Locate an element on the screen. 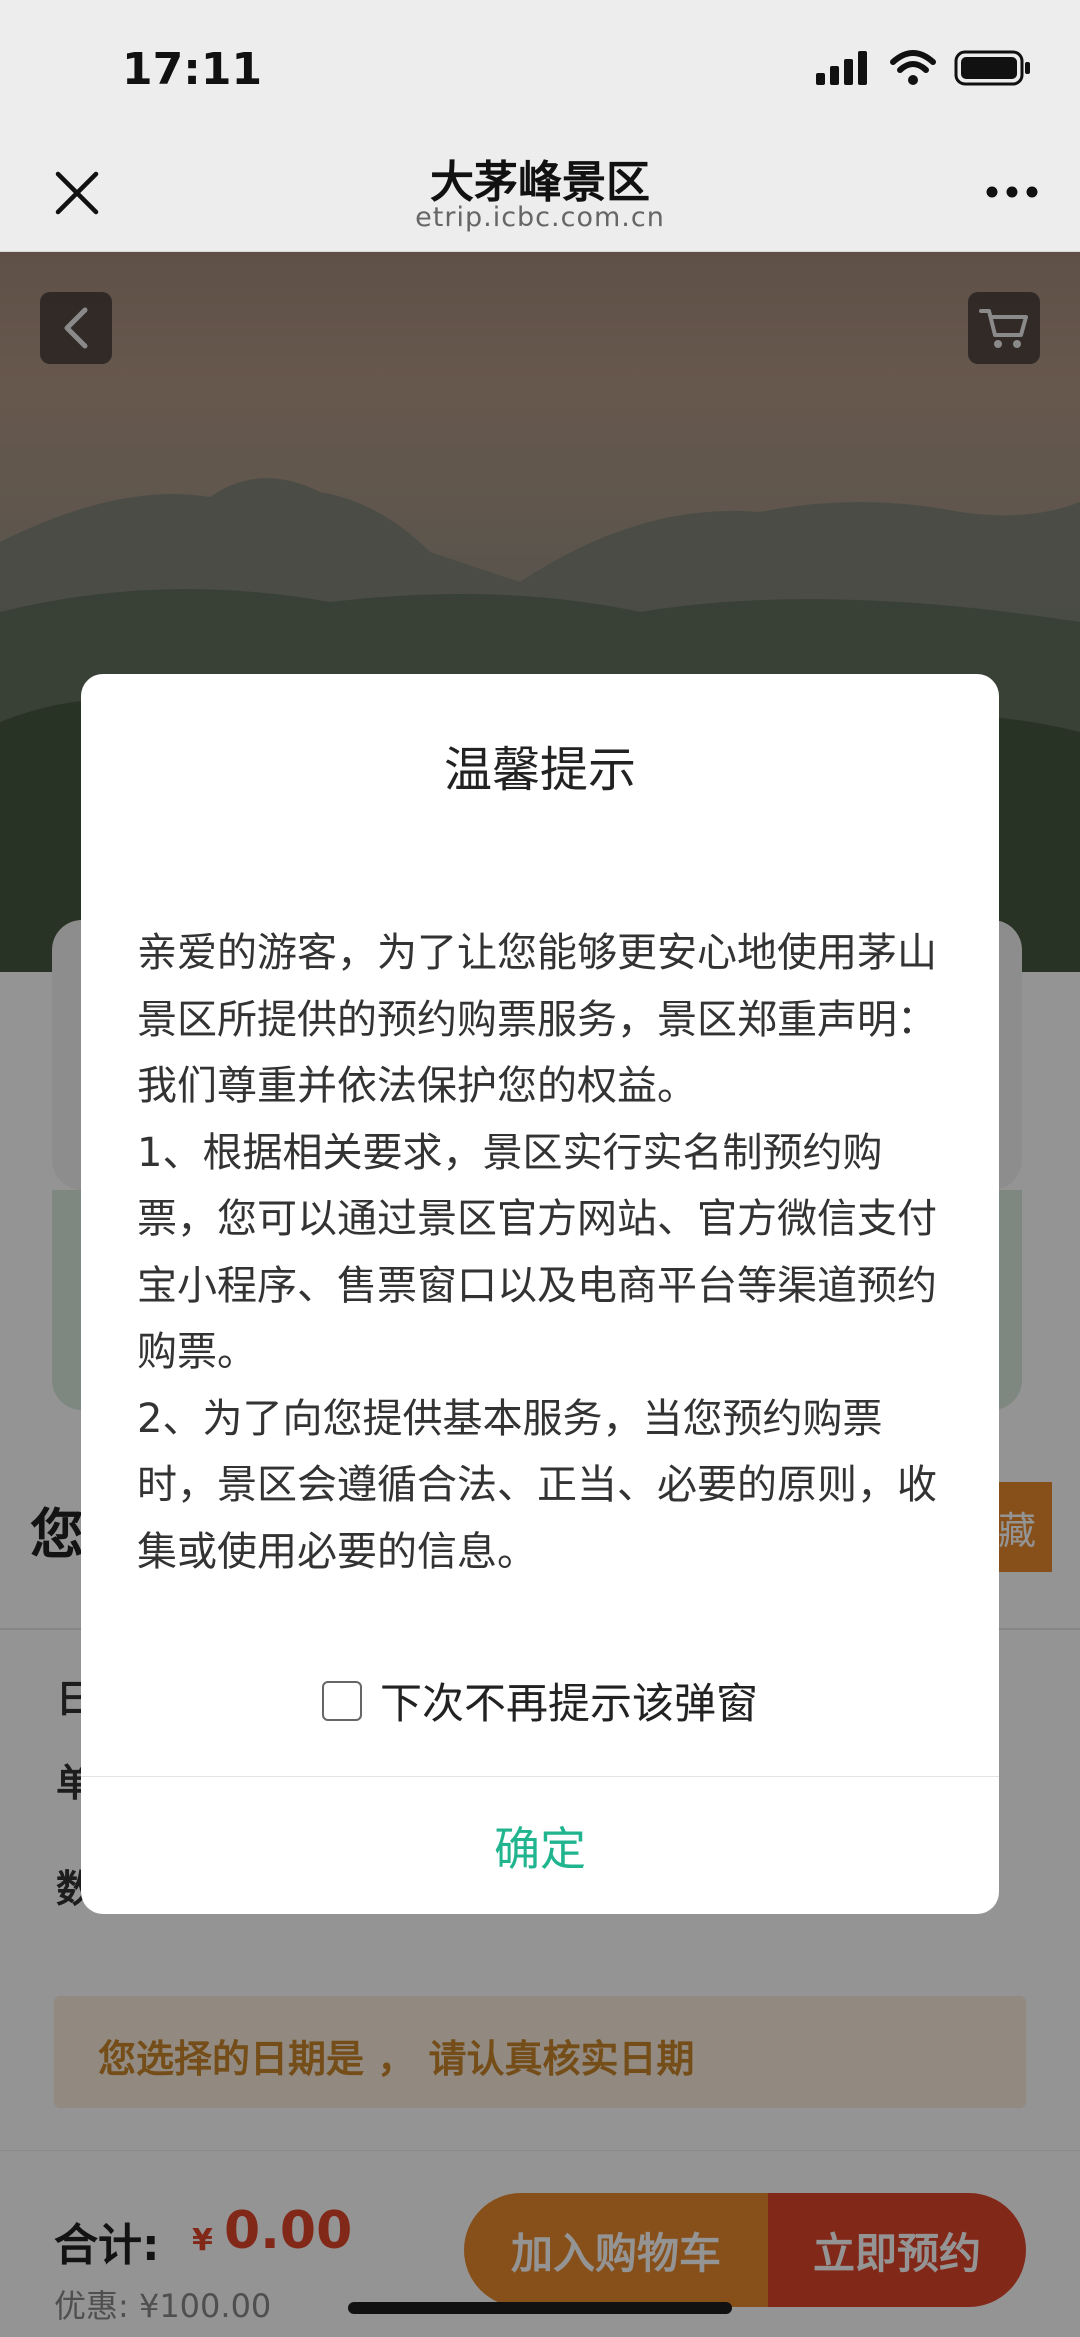  battery-icon is located at coordinates (992, 68).